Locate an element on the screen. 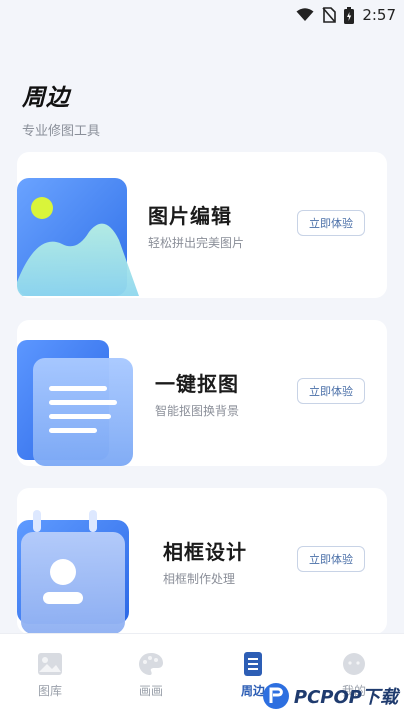 The image size is (404, 720). status-icons: 2:57 is located at coordinates (346, 15).